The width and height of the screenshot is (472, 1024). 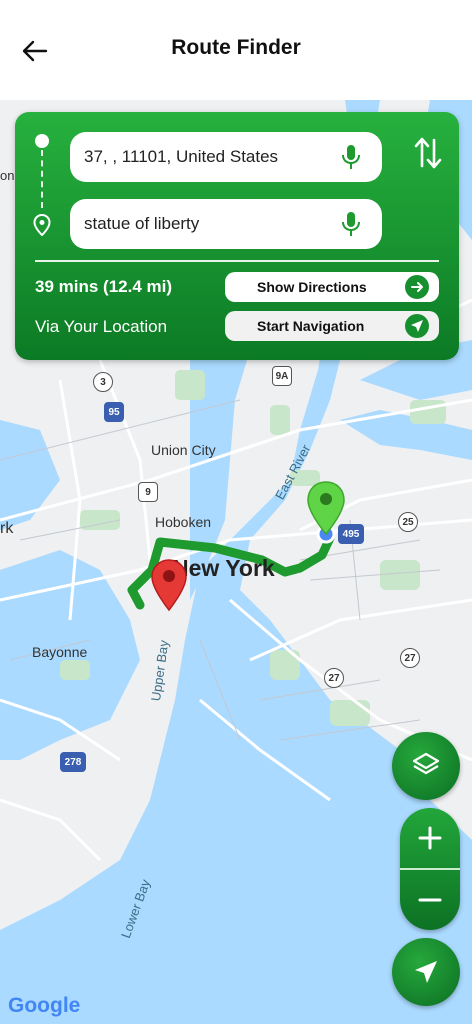 I want to click on zoom-in-button, so click(x=430, y=838).